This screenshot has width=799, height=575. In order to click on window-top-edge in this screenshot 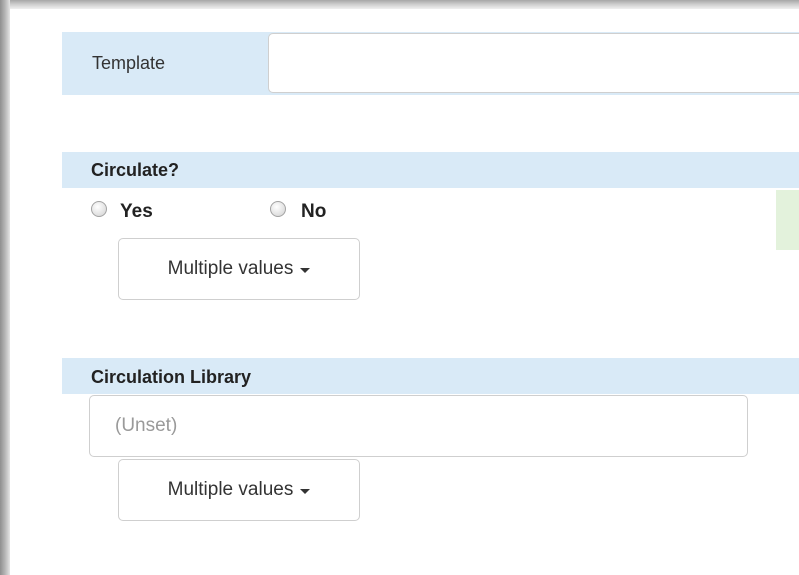, I will do `click(399, 4)`.